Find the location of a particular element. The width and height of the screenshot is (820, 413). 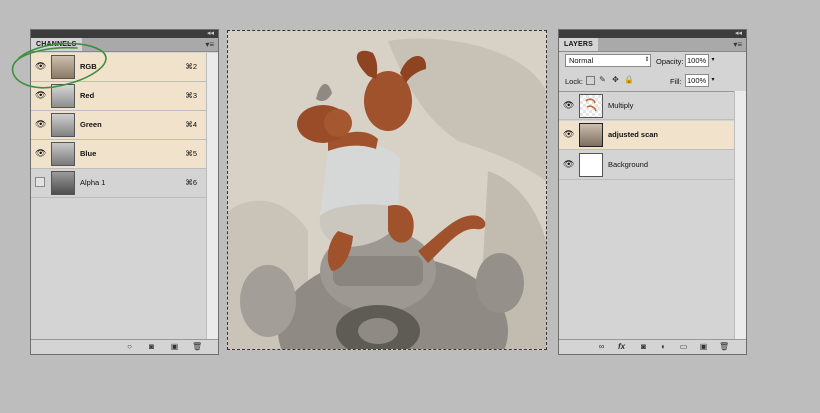

new-layer-icon: ▣ is located at coordinates (703, 346).